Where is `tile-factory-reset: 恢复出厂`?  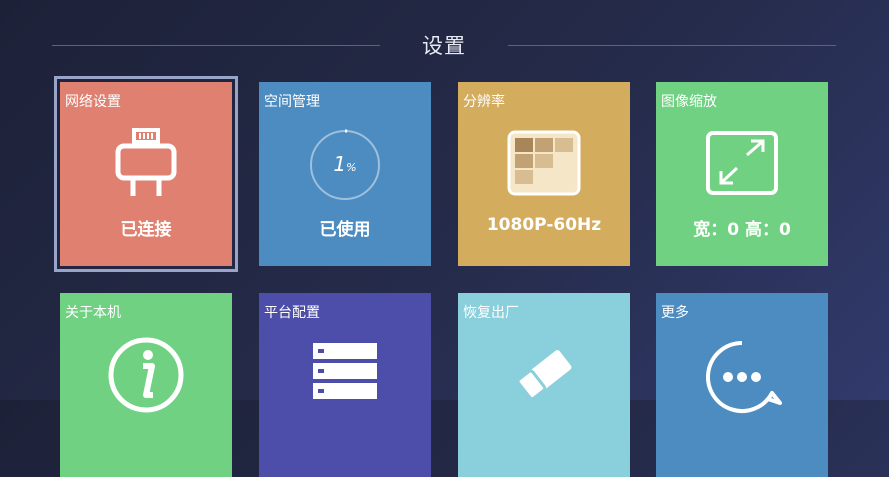 tile-factory-reset: 恢复出厂 is located at coordinates (544, 385).